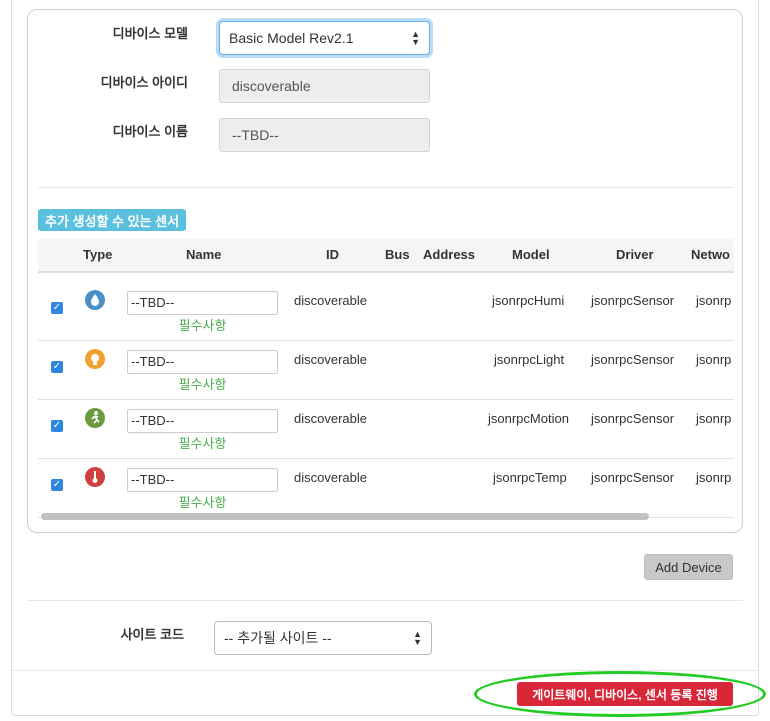 The image size is (770, 721). What do you see at coordinates (144, 82) in the screenshot?
I see `device-id-label: 디바이스 아이디` at bounding box center [144, 82].